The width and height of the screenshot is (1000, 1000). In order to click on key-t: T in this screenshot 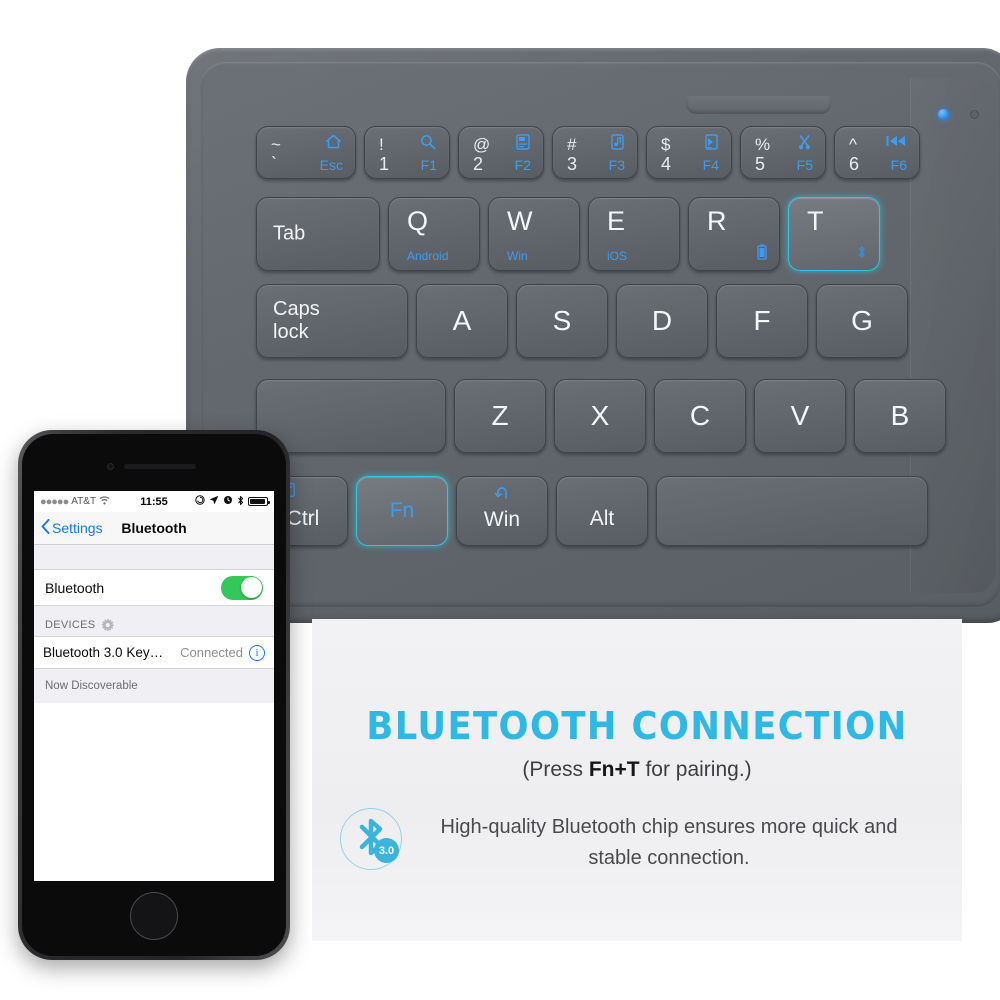, I will do `click(834, 234)`.